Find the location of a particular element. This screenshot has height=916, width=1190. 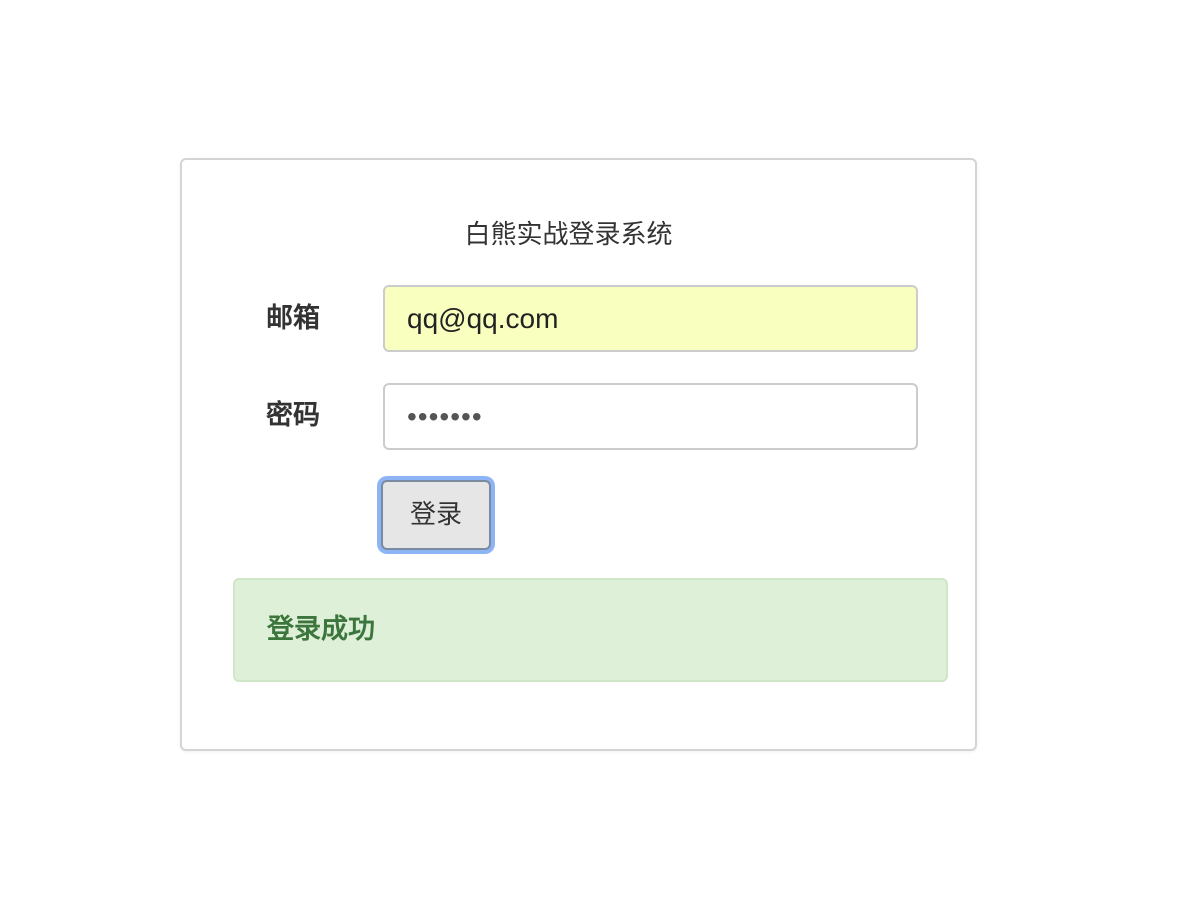

password-field: ••••••• is located at coordinates (650, 416).